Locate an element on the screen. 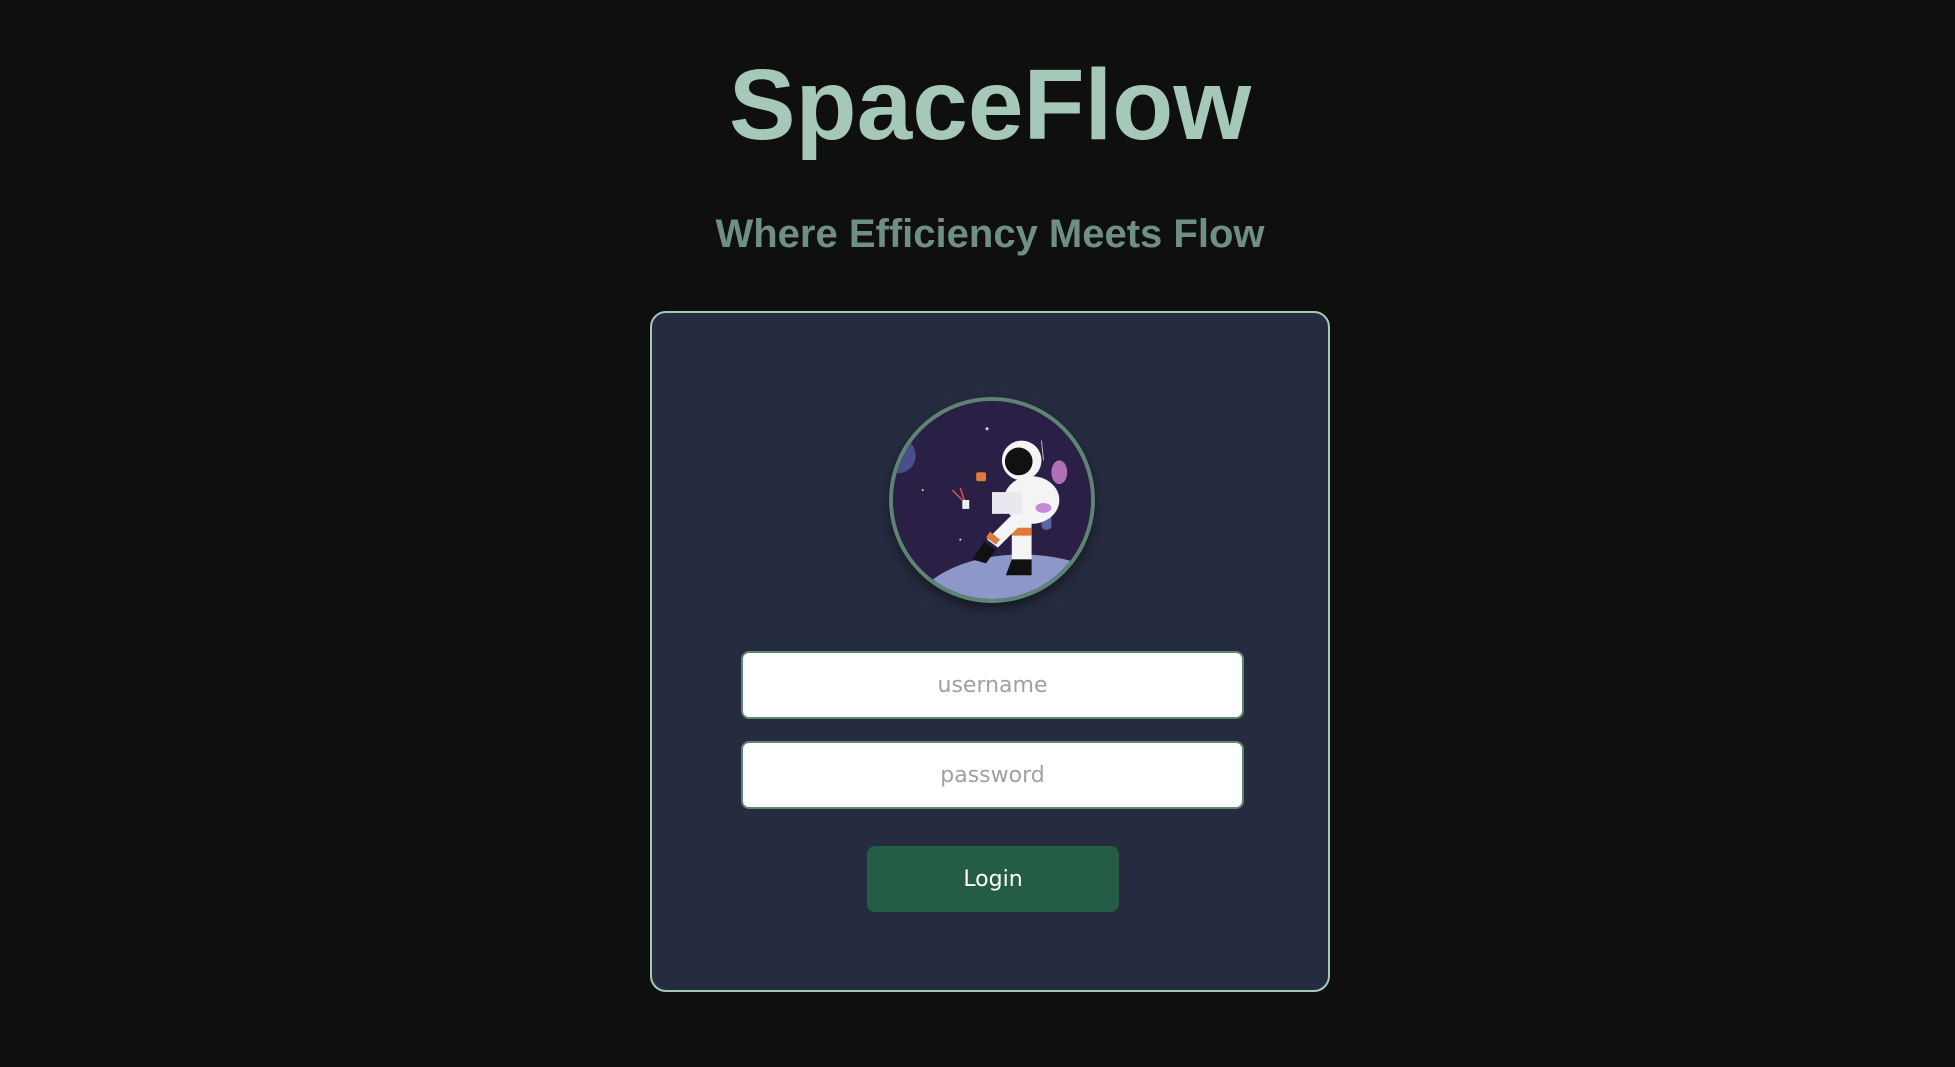 The width and height of the screenshot is (1955, 1067). app-title: SpaceFlow is located at coordinates (990, 105).